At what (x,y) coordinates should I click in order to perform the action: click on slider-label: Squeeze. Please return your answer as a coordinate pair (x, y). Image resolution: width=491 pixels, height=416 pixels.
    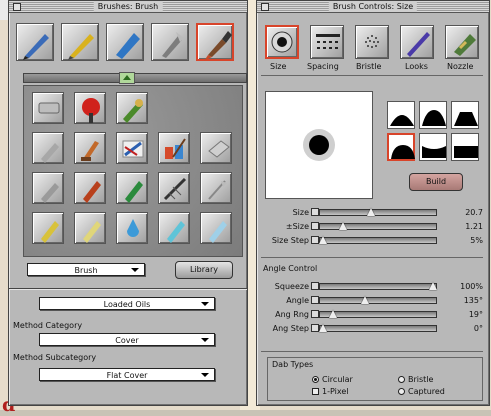
    Looking at the image, I should click on (291, 286).